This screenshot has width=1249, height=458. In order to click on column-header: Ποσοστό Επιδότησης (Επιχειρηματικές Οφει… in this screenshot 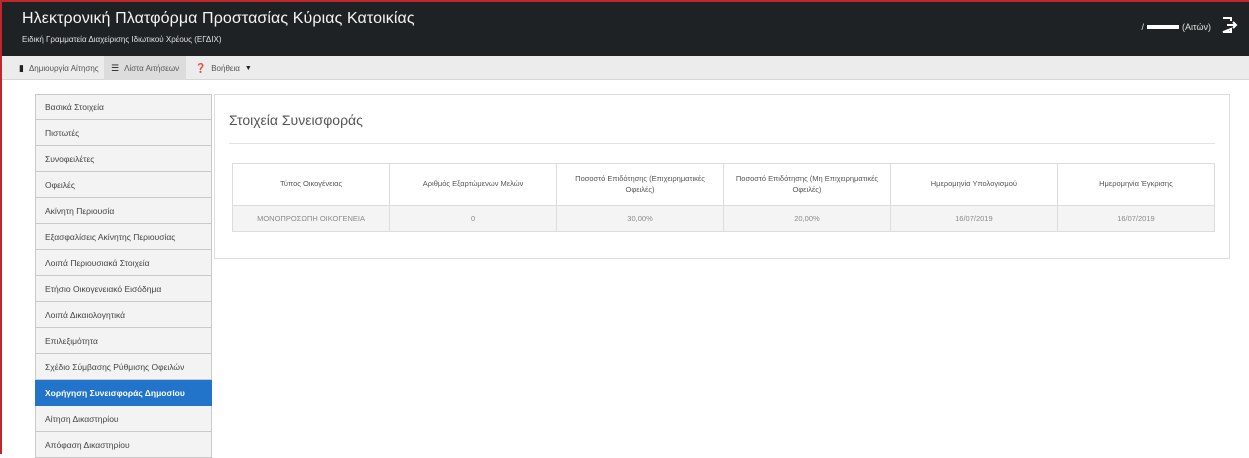, I will do `click(640, 184)`.